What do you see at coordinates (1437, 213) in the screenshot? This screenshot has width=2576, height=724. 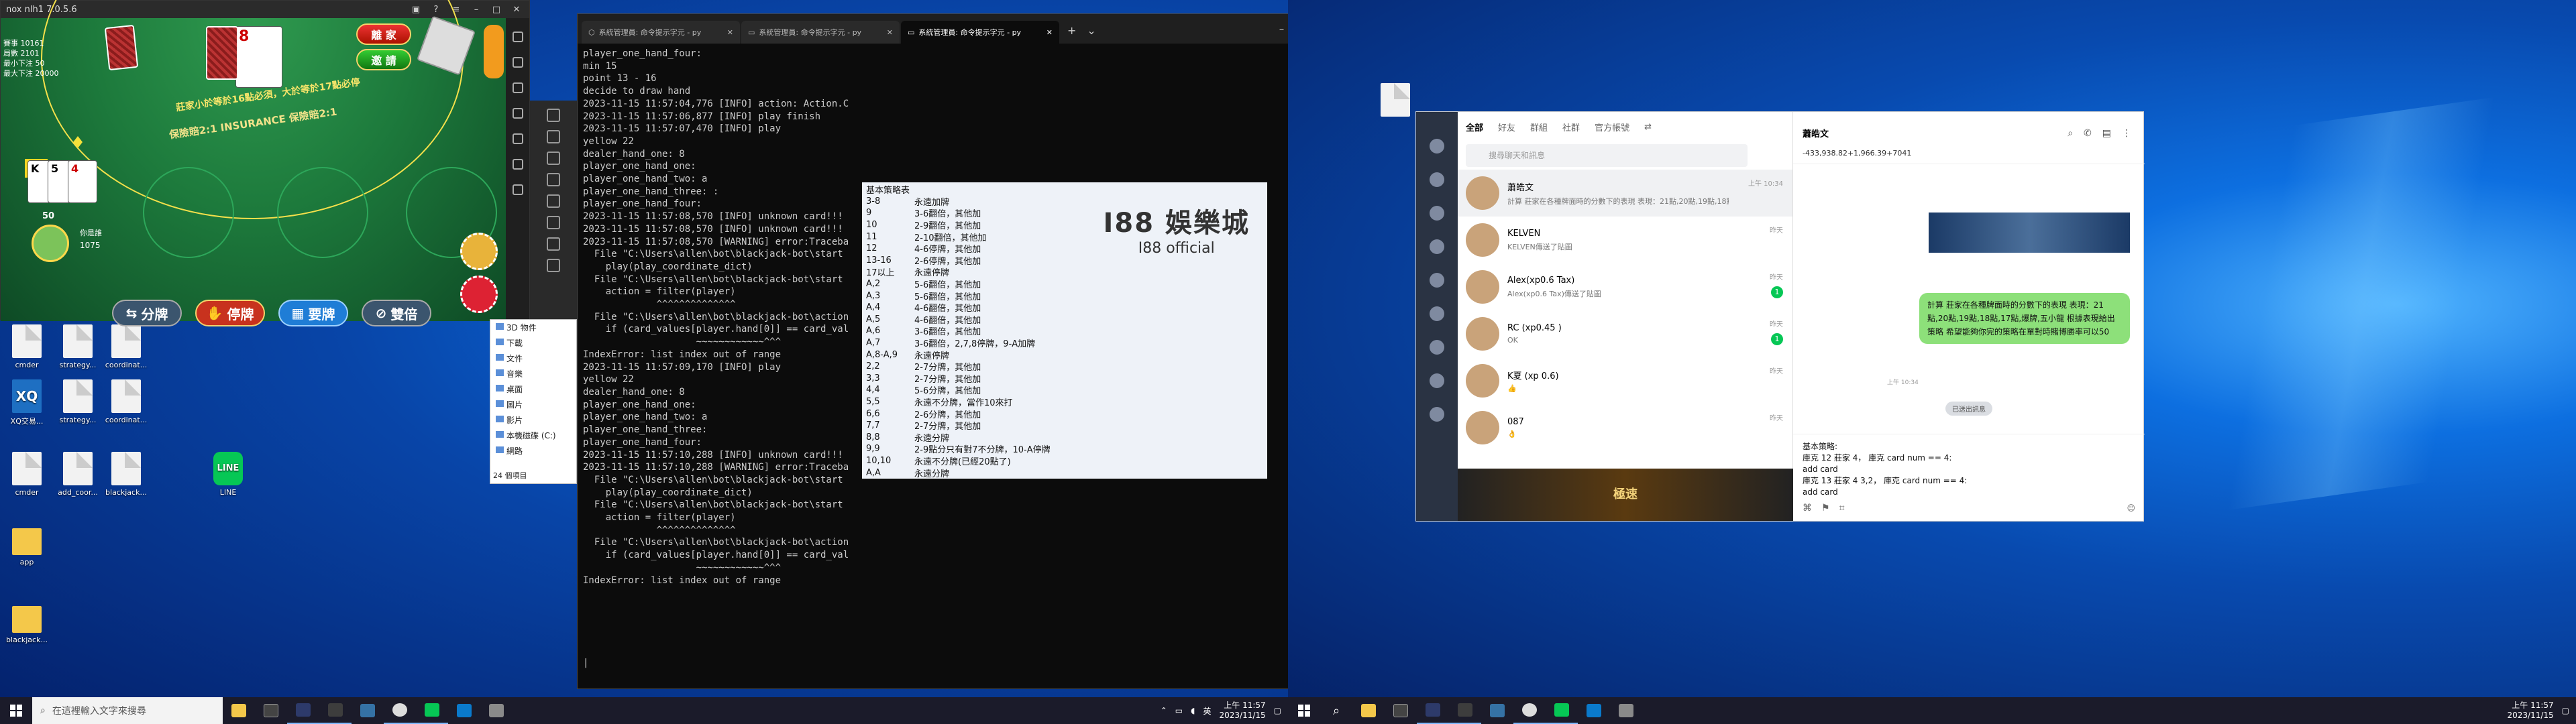 I see `today-icon` at bounding box center [1437, 213].